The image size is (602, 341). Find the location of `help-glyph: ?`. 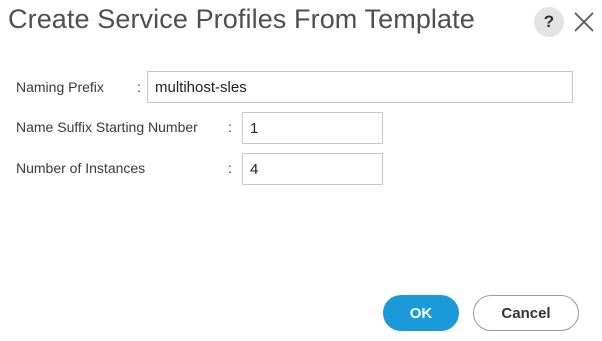

help-glyph: ? is located at coordinates (549, 21).